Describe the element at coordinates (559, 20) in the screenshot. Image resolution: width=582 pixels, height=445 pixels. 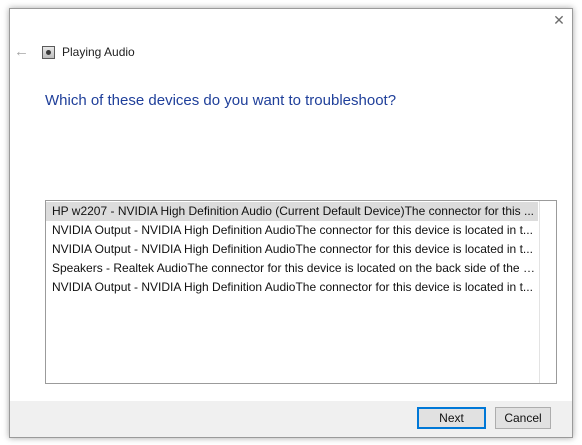
I see `close-icon: ✕` at that location.